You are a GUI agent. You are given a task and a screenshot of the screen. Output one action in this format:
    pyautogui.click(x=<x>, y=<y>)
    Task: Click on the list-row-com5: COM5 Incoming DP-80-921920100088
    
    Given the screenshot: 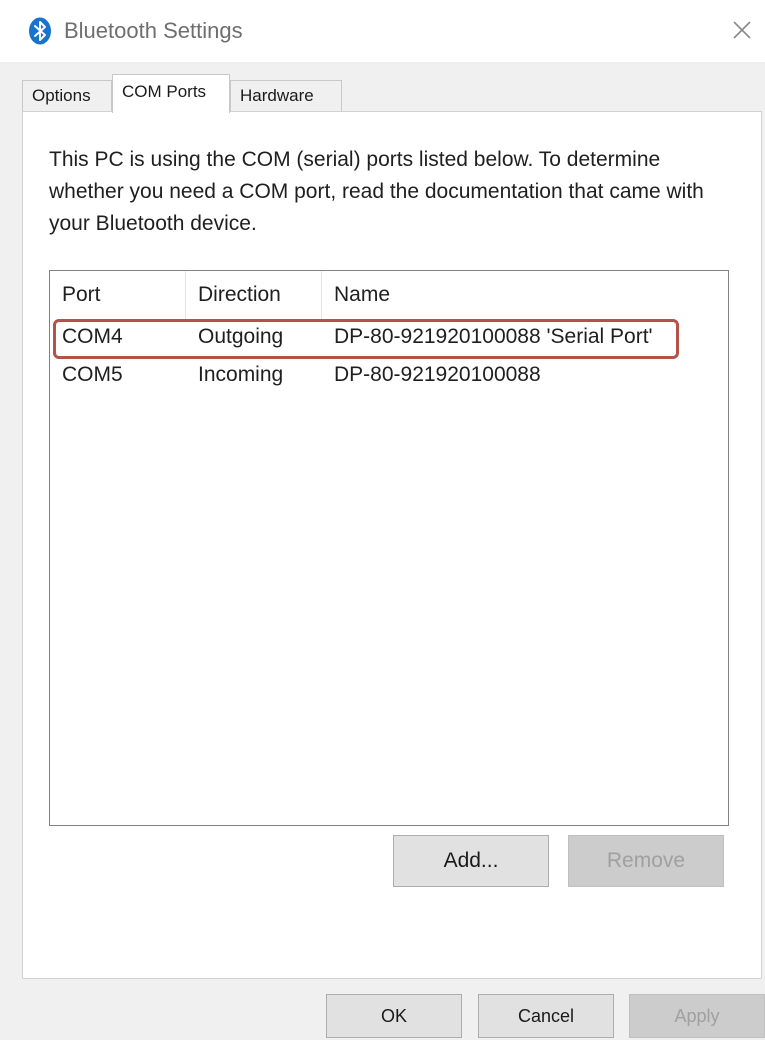 What is the action you would take?
    pyautogui.click(x=389, y=375)
    